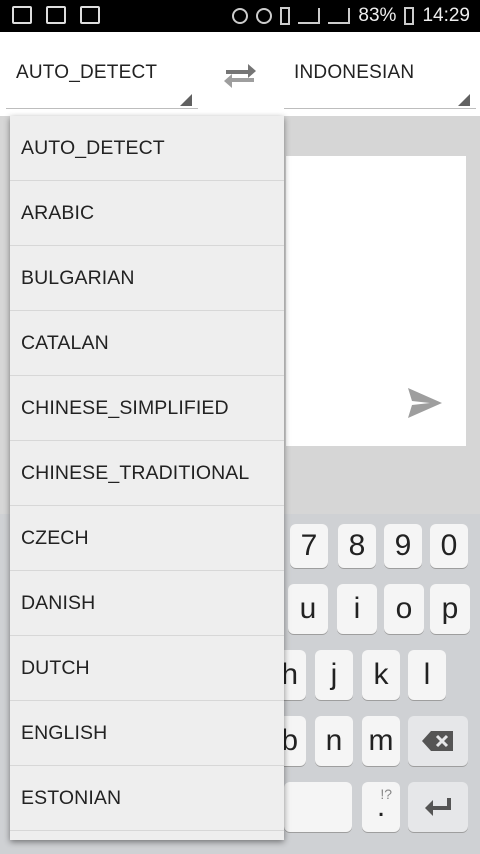 This screenshot has height=854, width=480. I want to click on period-hint: !?, so click(386, 794).